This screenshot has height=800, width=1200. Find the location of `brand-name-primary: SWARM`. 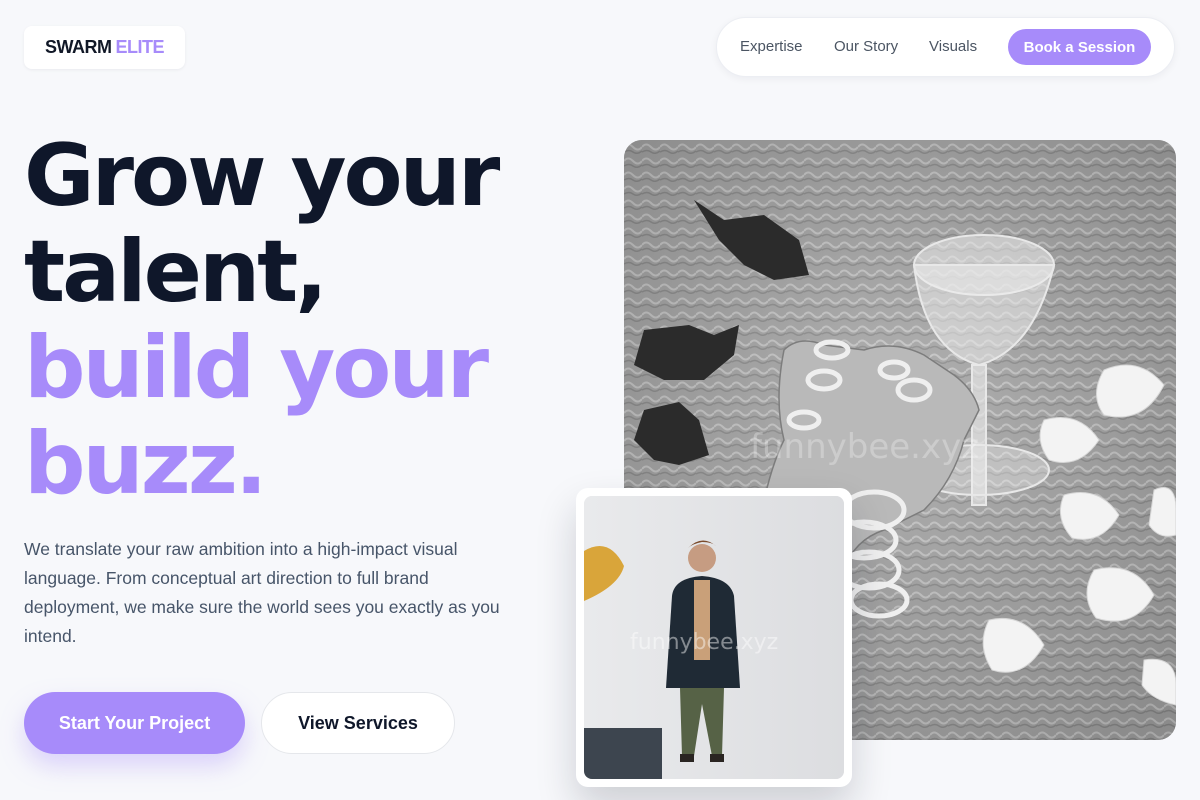

brand-name-primary: SWARM is located at coordinates (78, 47).